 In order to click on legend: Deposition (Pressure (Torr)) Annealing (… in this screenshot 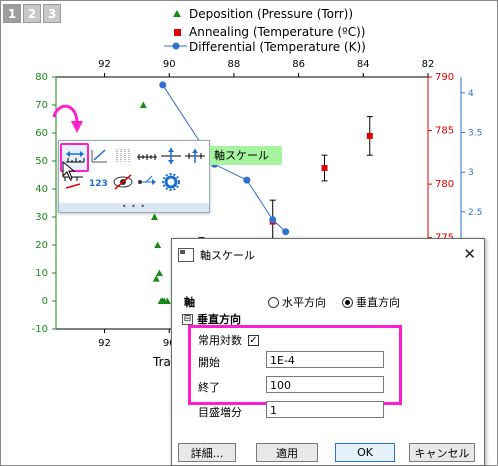, I will do `click(265, 30)`.